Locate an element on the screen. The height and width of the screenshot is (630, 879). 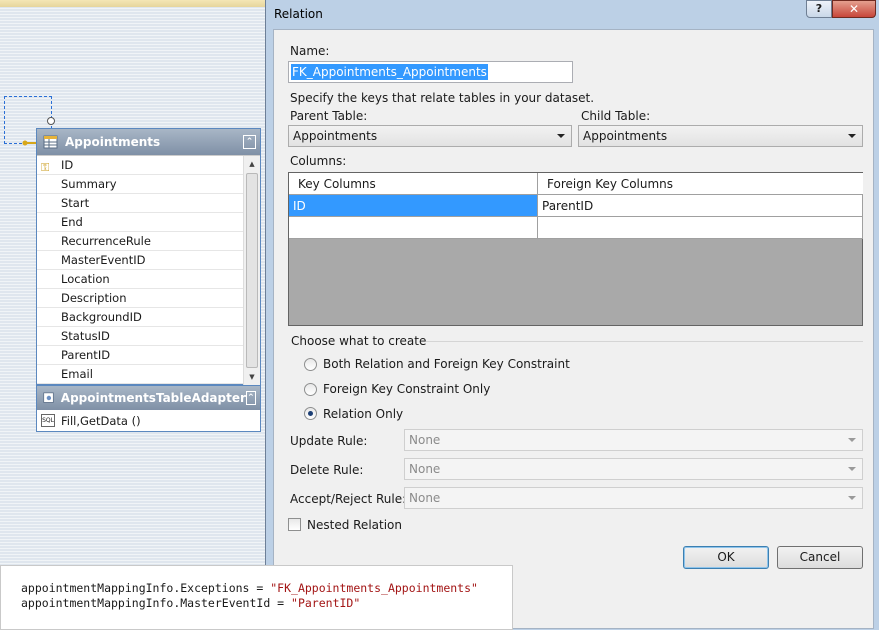
grid-header-key-columns: Key Columns is located at coordinates (413, 184).